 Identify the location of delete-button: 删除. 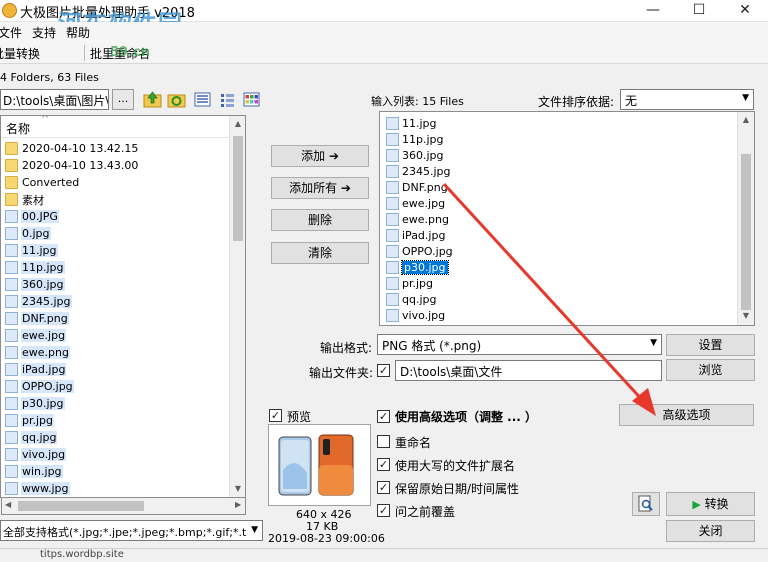
(320, 220).